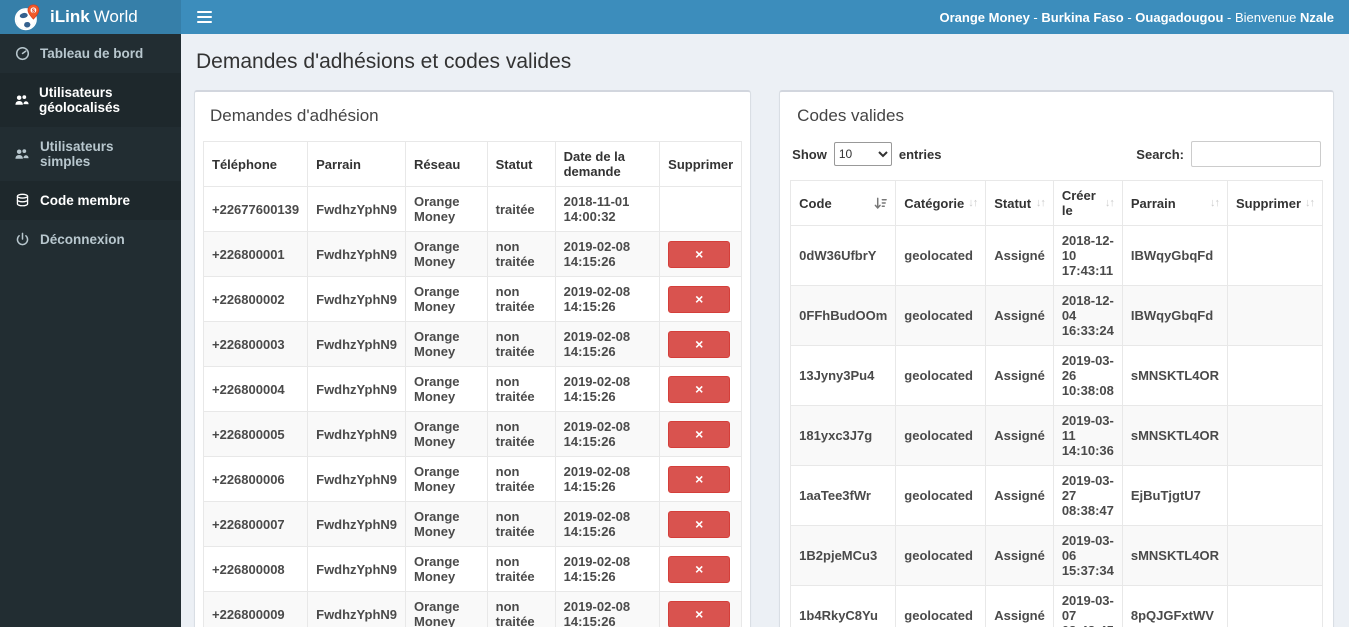 This screenshot has height=627, width=1349. I want to click on page-title: Demandes d'adhésions et codes valides, so click(384, 61).